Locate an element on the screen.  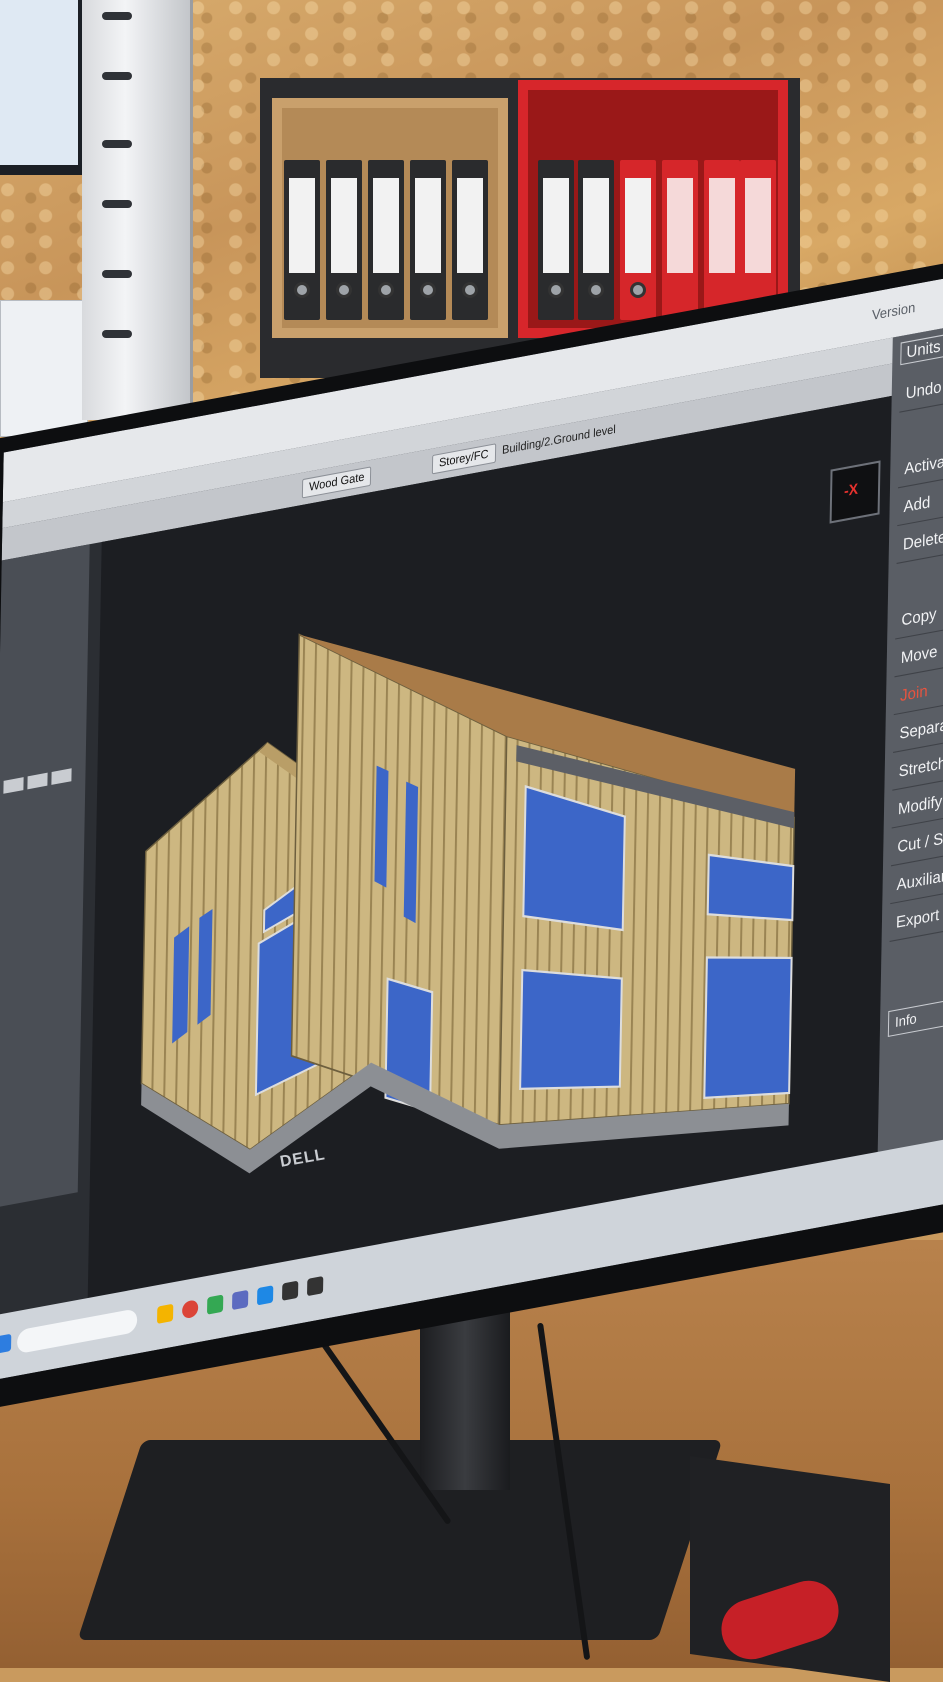
copy-button: Copy is located at coordinates (919, 600).